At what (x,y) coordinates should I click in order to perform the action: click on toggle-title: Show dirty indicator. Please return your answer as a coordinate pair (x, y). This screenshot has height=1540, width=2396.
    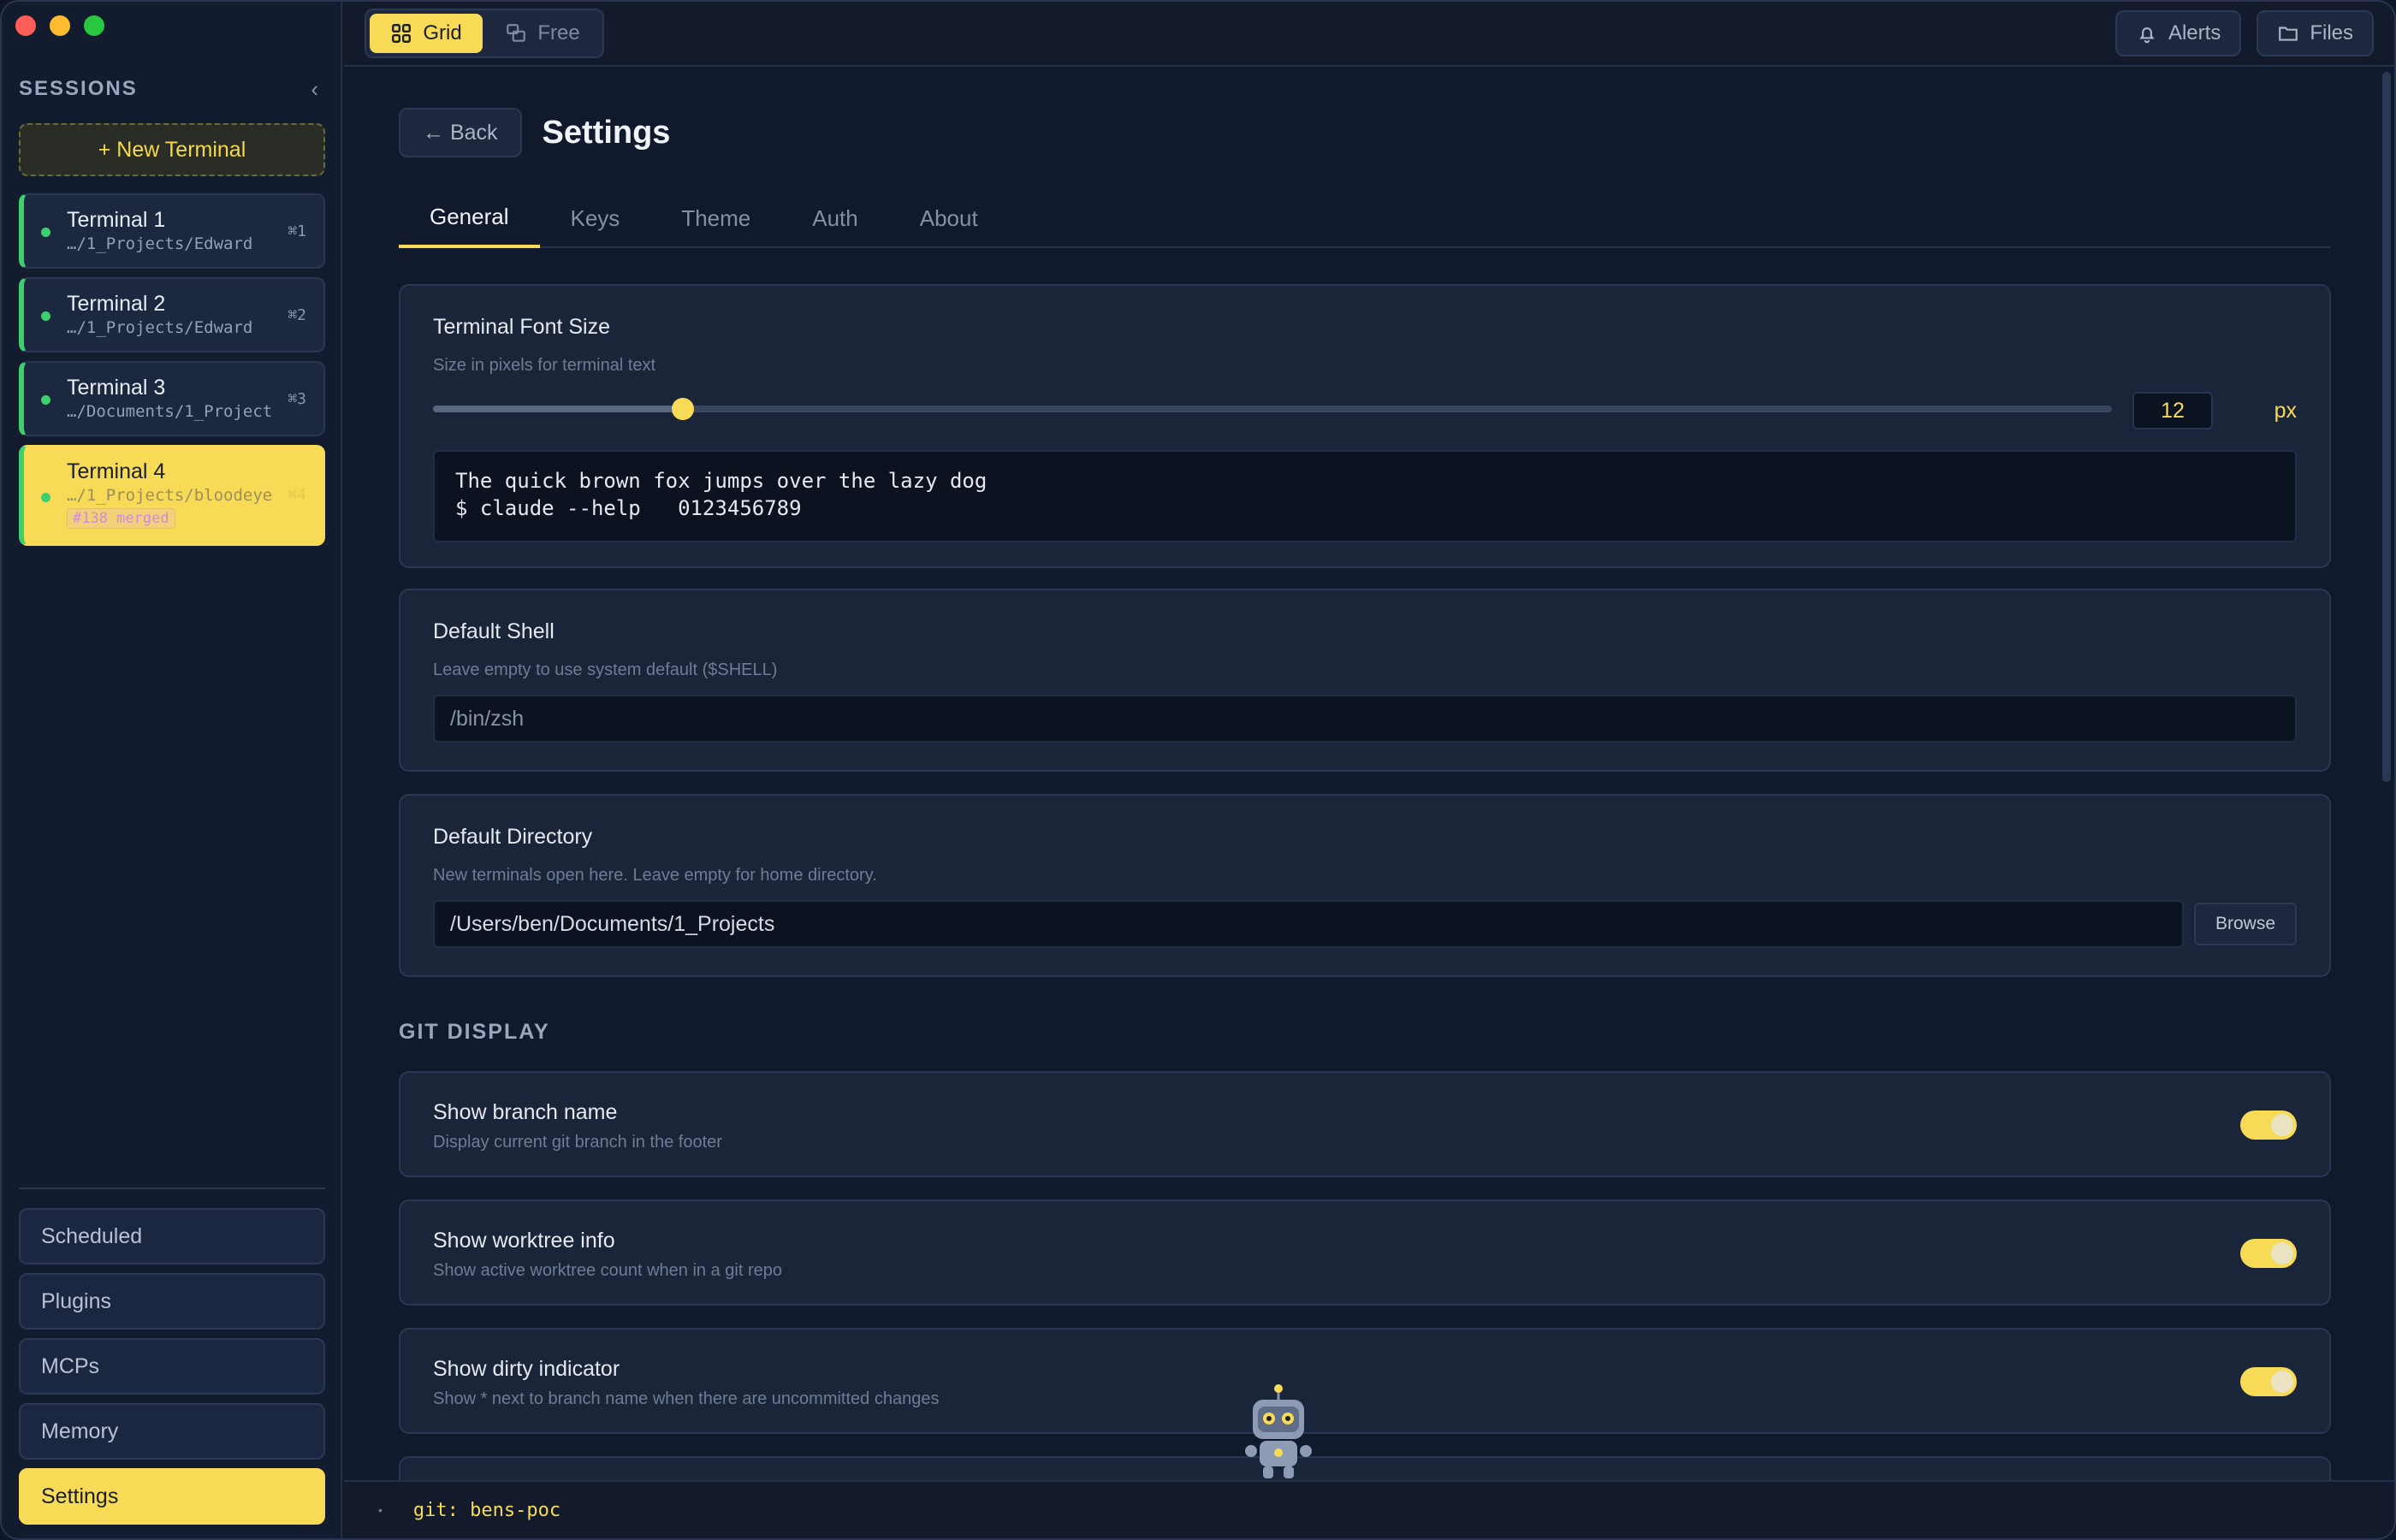
    Looking at the image, I should click on (526, 1369).